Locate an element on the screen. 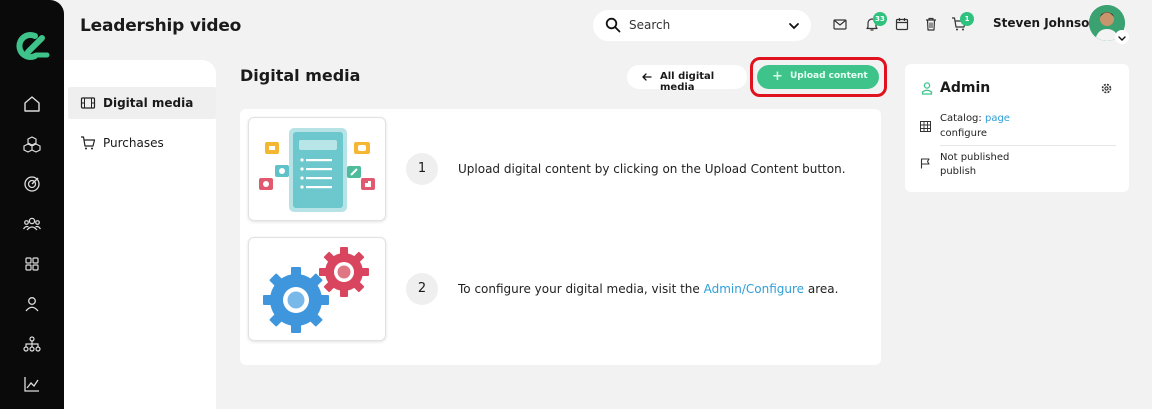  left-rail is located at coordinates (32, 204).